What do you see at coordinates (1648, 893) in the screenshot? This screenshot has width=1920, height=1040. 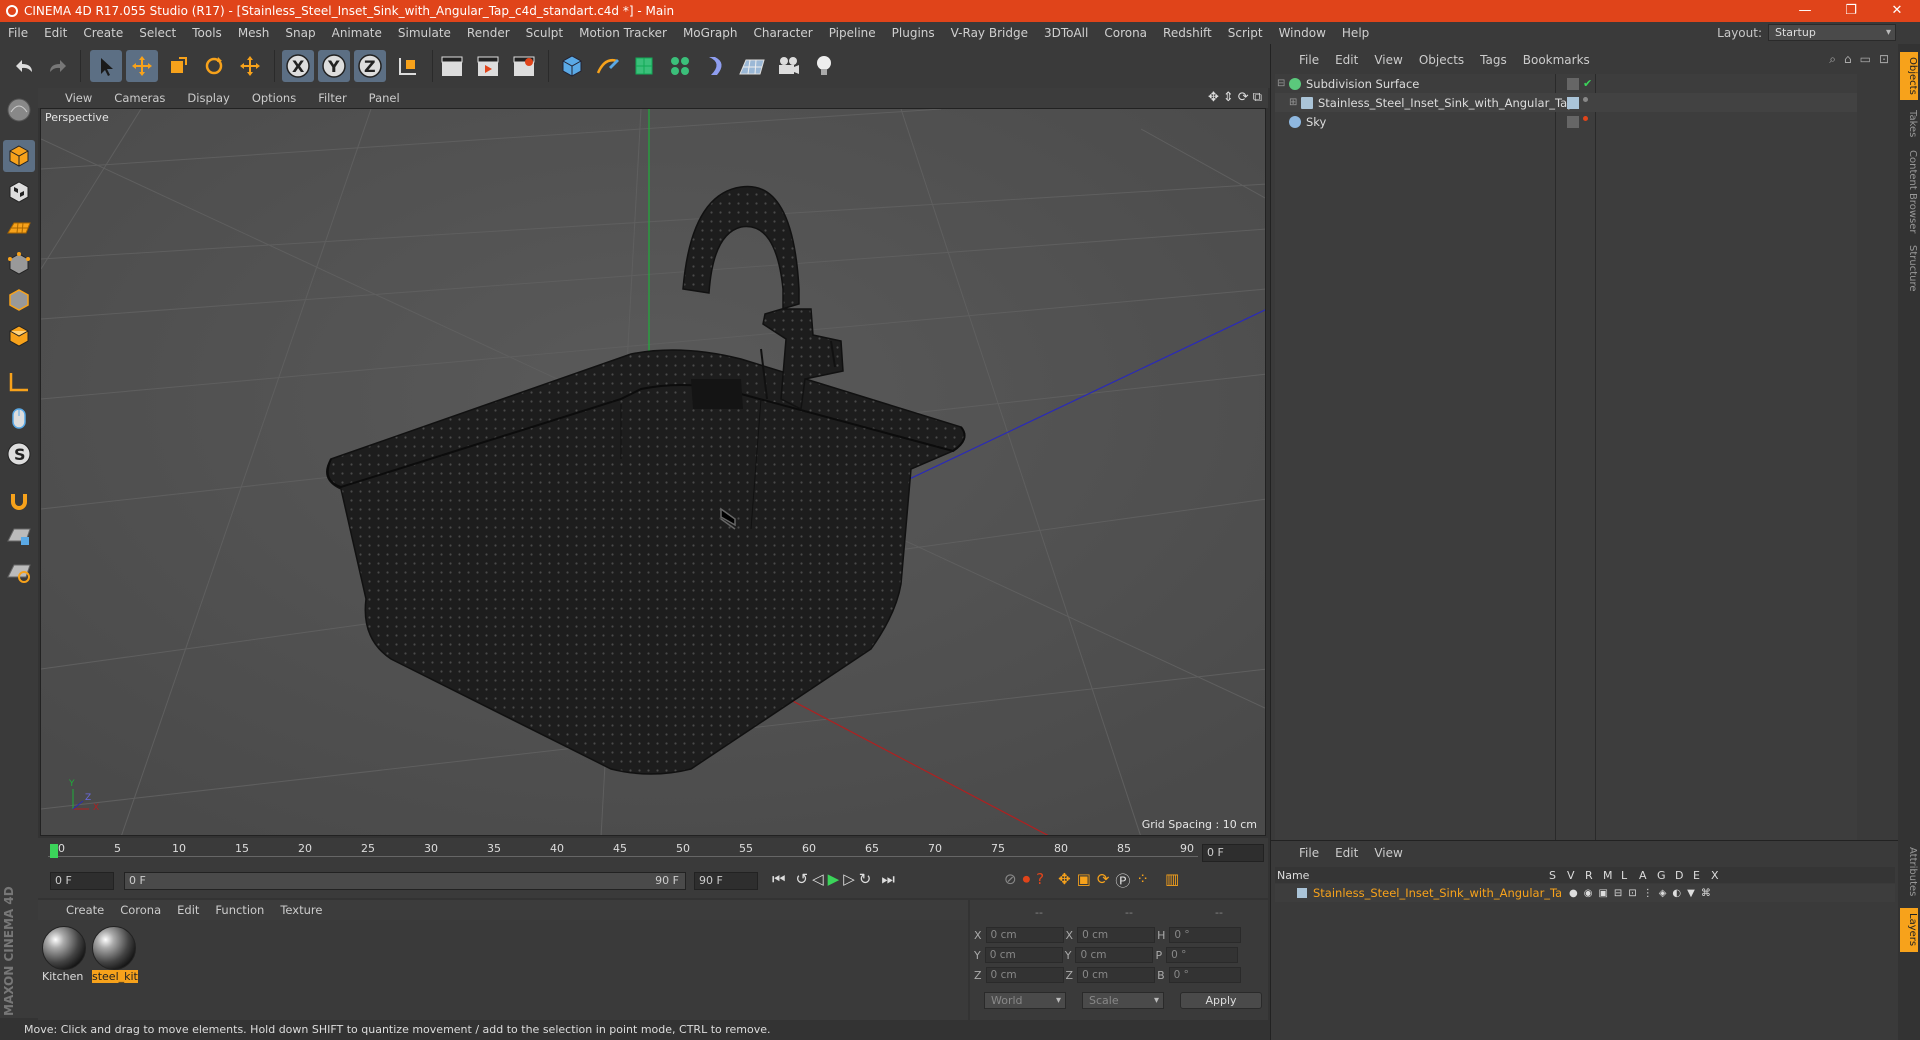 I see `animation-icon: ⋮` at bounding box center [1648, 893].